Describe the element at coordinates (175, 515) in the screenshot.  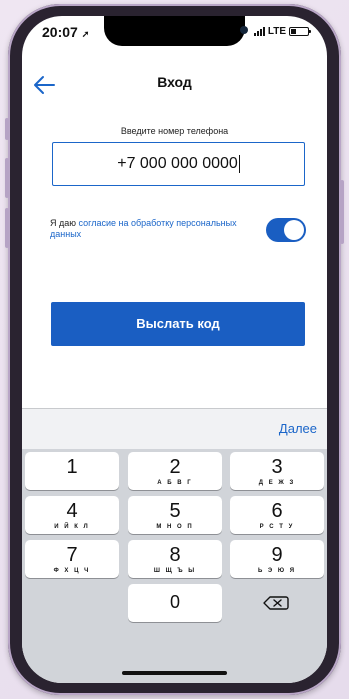
I see `key-5: 5 М Н О П` at that location.